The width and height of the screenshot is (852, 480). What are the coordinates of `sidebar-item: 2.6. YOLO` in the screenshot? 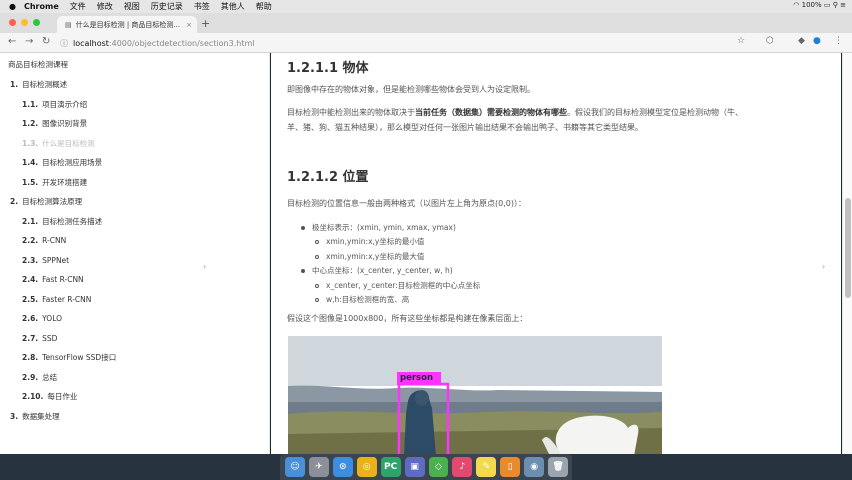 It's located at (134, 319).